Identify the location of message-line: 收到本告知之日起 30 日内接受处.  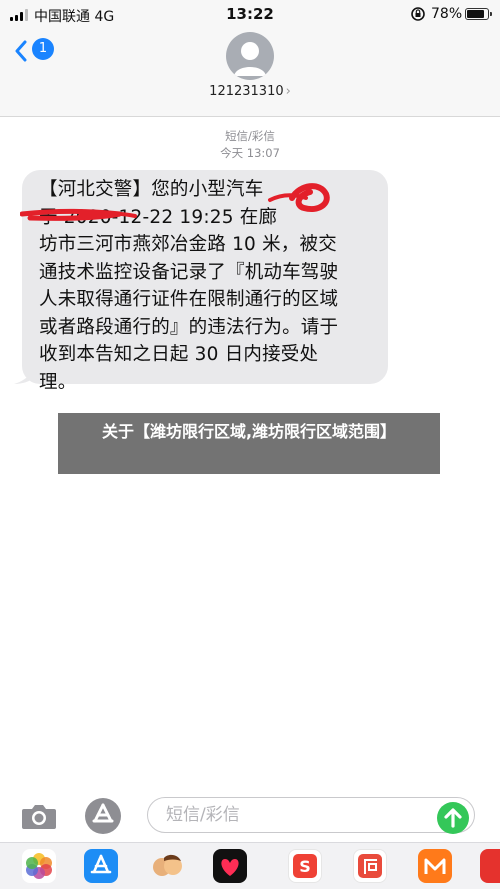
(179, 354).